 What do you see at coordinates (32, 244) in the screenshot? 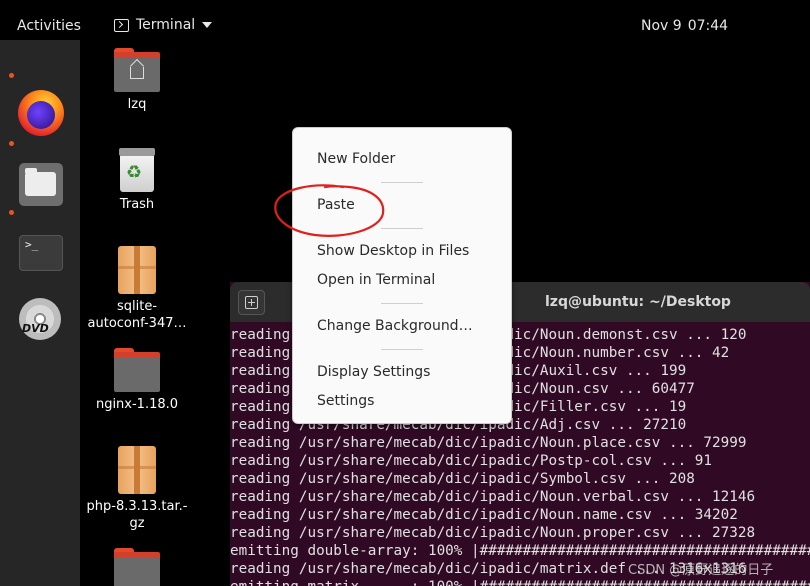
I see `prompt-glyph: >_` at bounding box center [32, 244].